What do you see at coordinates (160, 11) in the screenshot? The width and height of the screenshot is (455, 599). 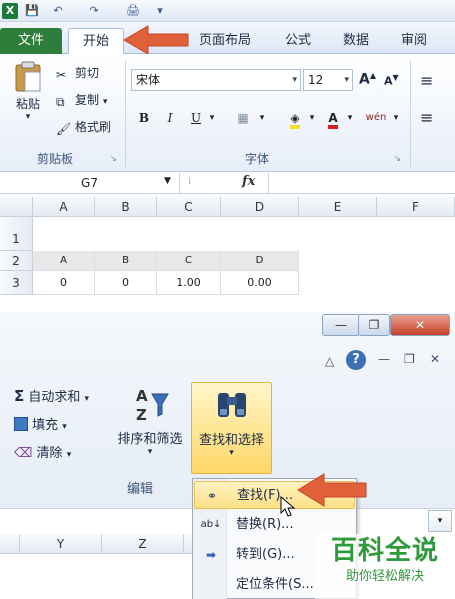 I see `customize-qat-icon: ▾` at bounding box center [160, 11].